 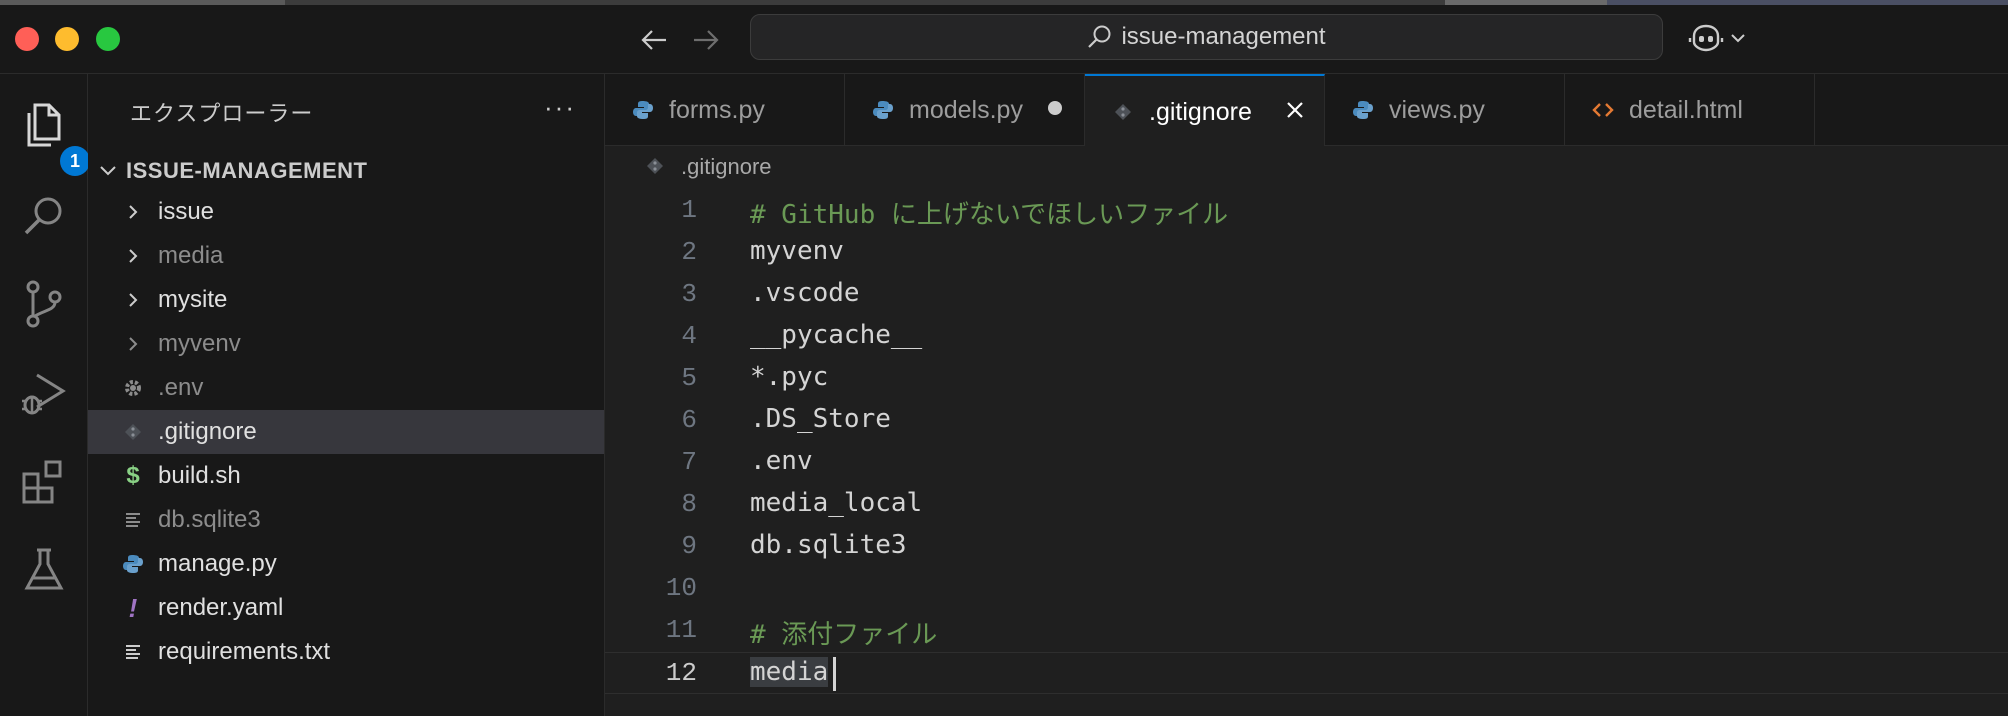 I want to click on close-icon, so click(x=1295, y=110).